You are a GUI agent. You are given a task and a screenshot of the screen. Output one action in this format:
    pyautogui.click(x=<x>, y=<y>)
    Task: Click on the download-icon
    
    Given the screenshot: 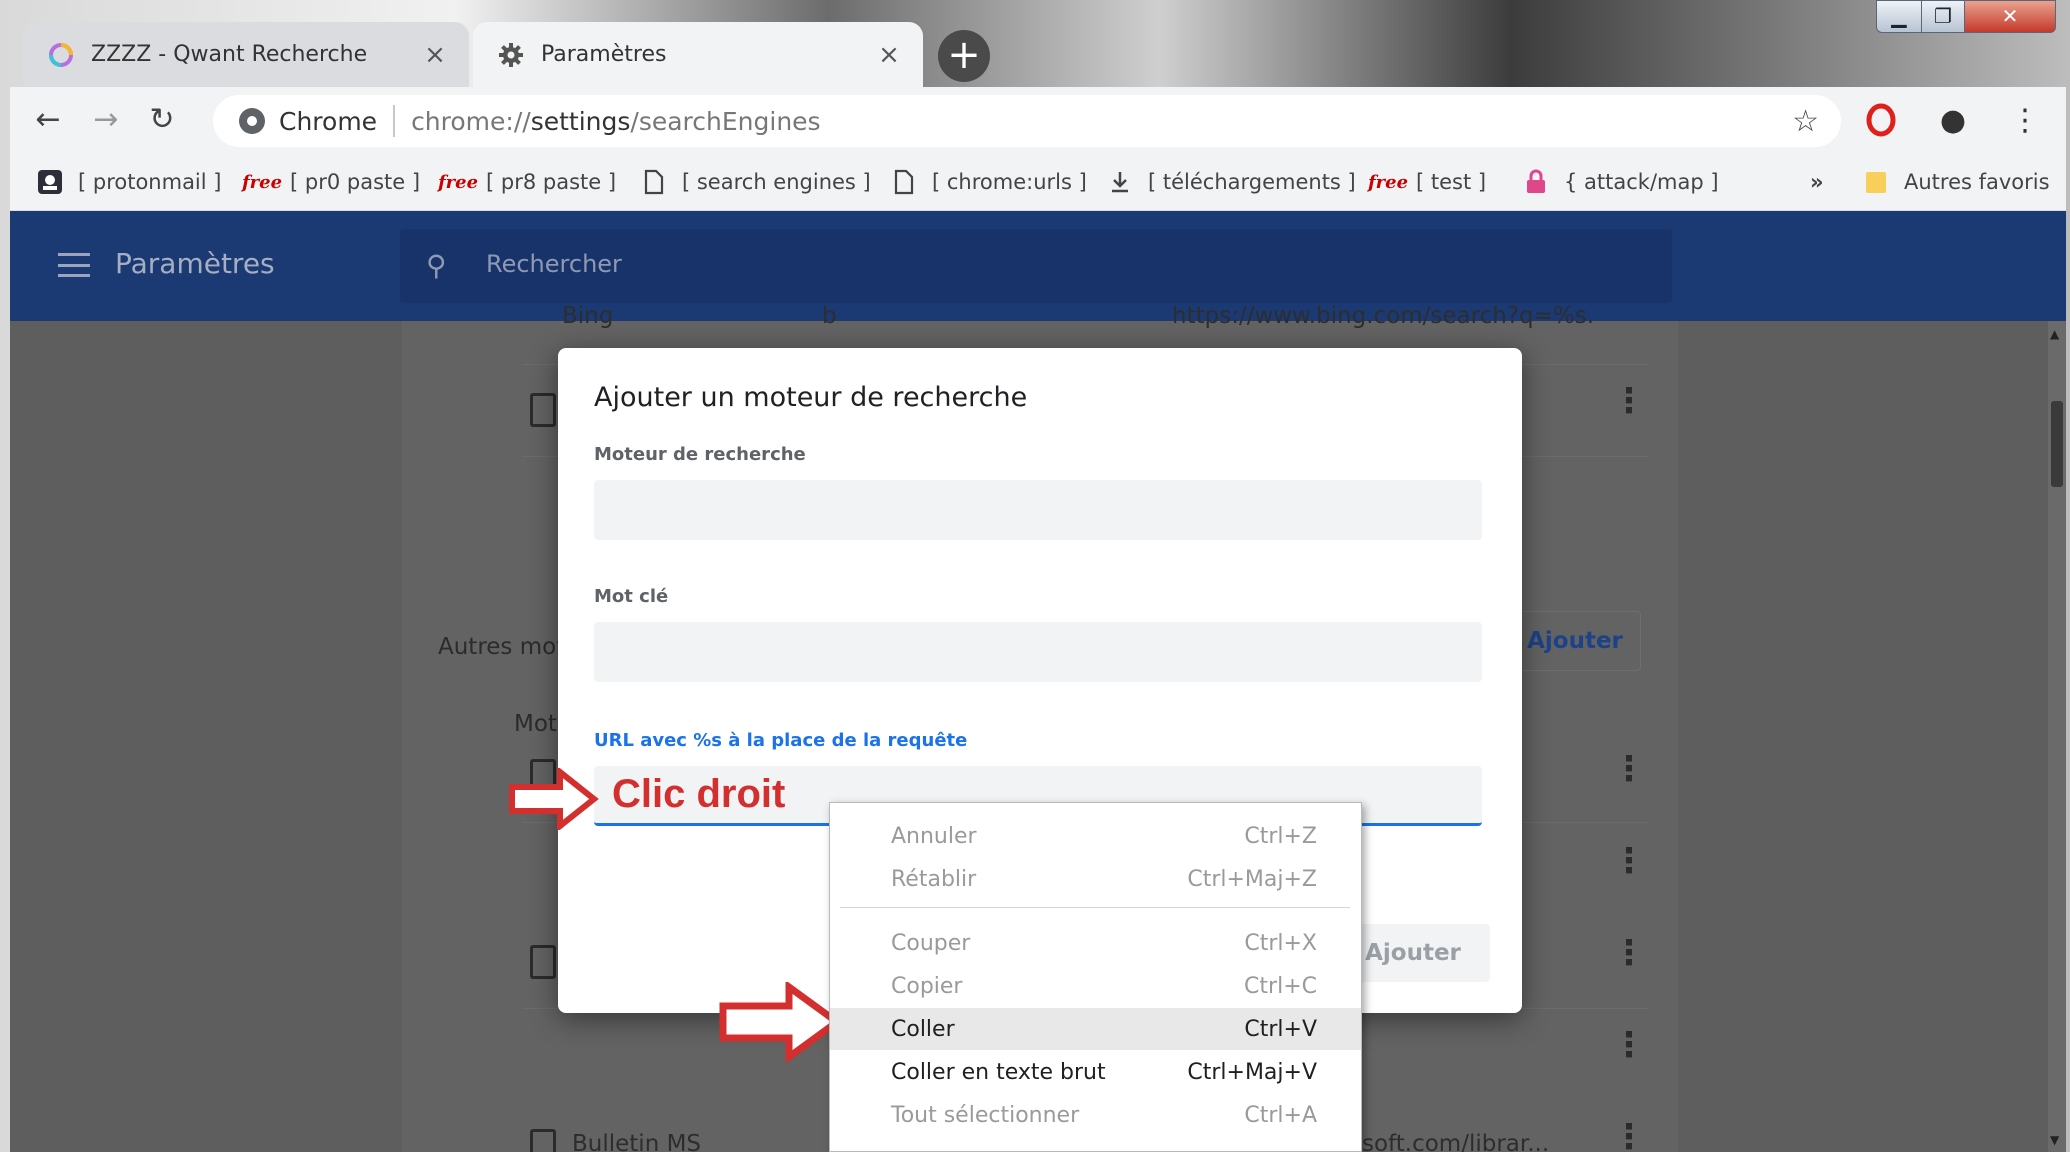 What is the action you would take?
    pyautogui.click(x=1120, y=182)
    